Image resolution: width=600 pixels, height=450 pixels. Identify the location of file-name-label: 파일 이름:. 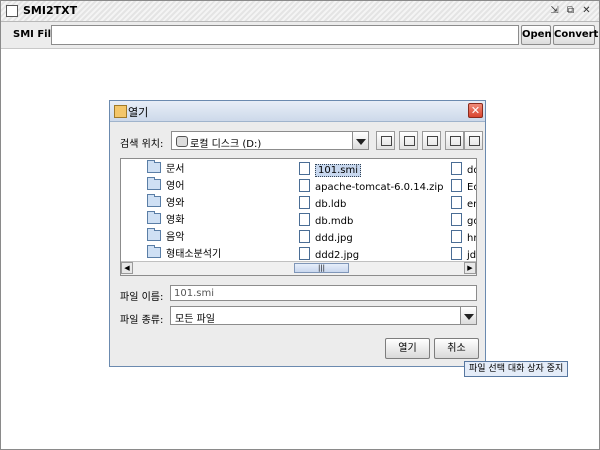
(142, 297).